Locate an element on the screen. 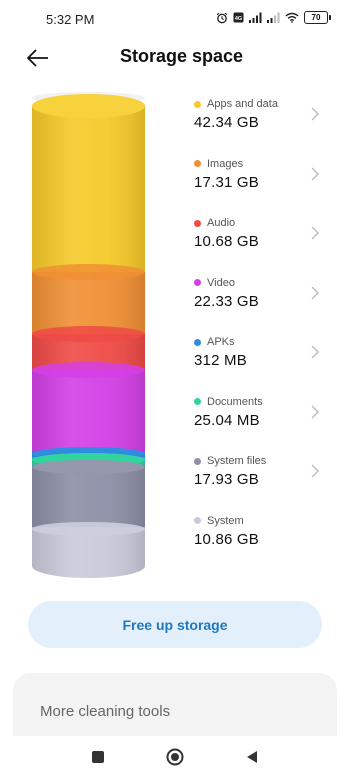  status-icons: 4G 70 is located at coordinates (273, 17).